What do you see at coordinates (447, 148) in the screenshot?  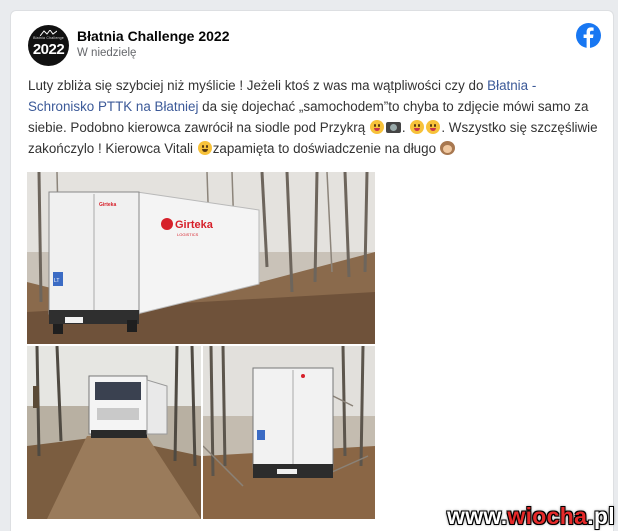 I see `see-no-evil-monkey-emoji-icon` at bounding box center [447, 148].